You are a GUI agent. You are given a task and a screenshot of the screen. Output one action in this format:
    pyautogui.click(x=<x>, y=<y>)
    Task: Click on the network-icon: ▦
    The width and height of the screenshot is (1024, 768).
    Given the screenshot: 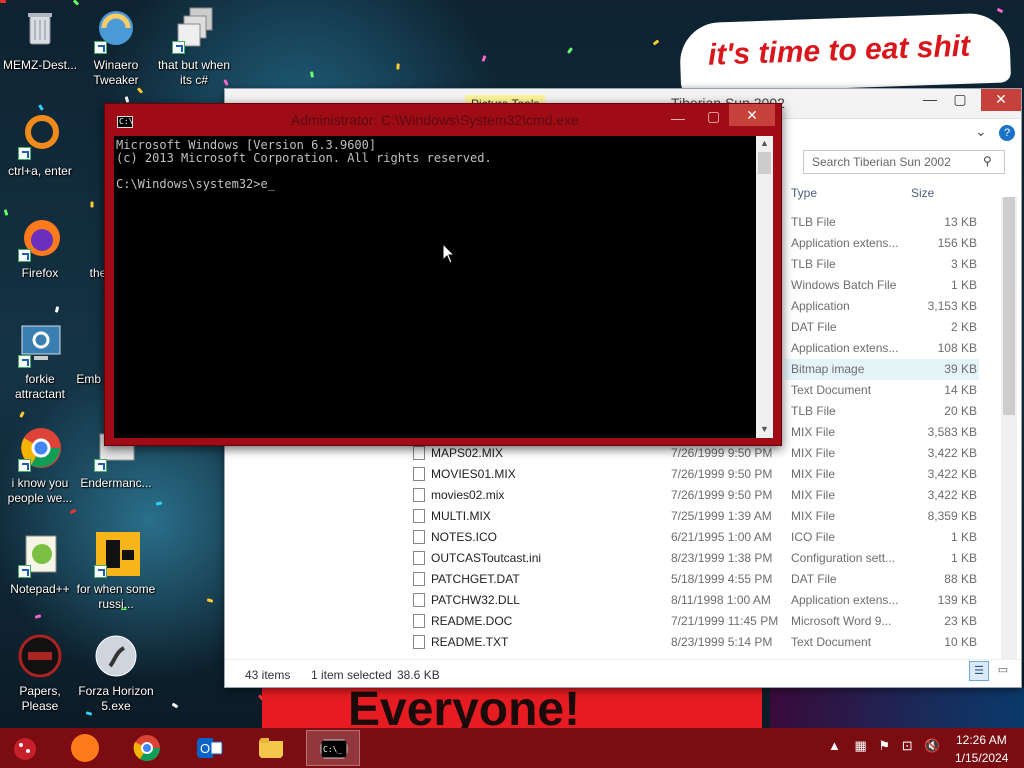 What is the action you would take?
    pyautogui.click(x=861, y=745)
    